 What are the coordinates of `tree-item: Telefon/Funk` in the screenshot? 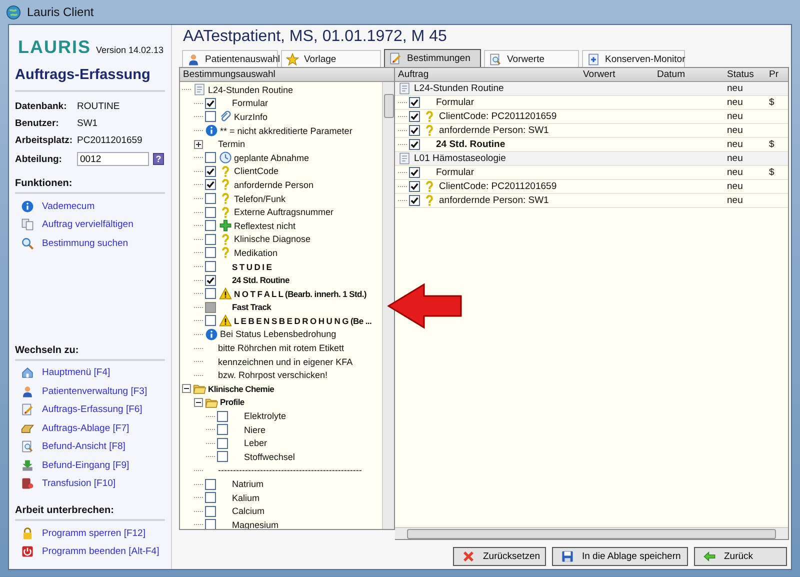 It's located at (260, 199).